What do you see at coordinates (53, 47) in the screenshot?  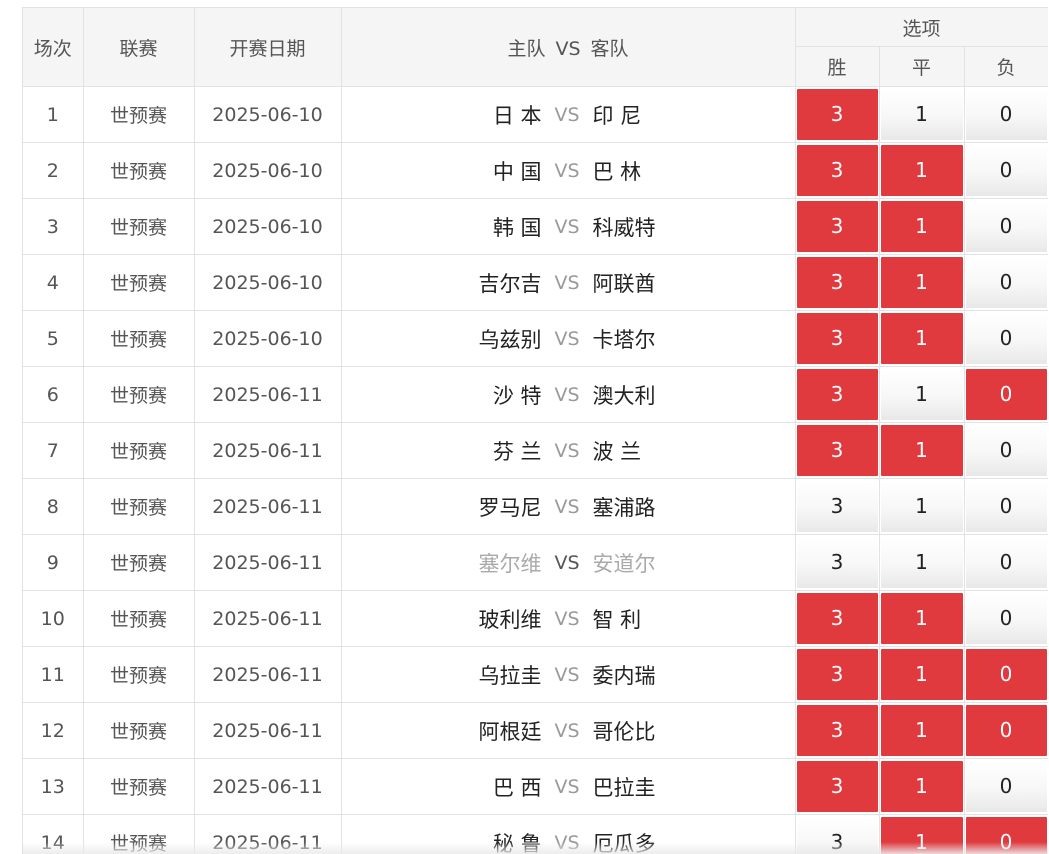 I see `header-index: 场次` at bounding box center [53, 47].